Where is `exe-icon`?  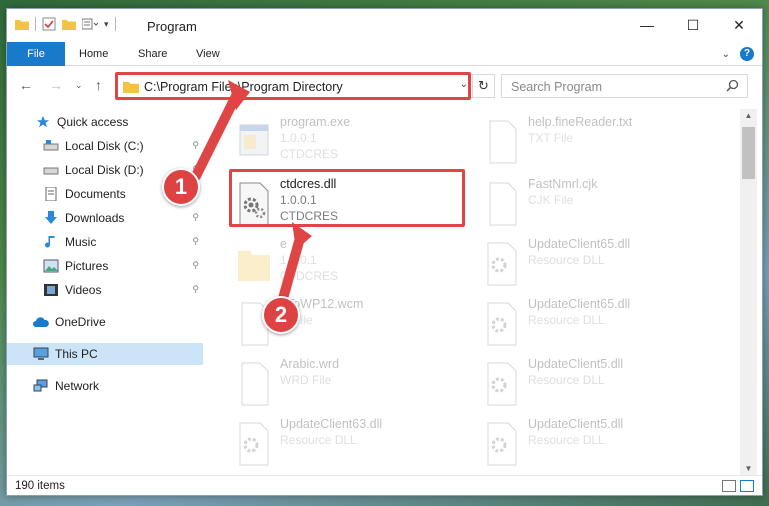
exe-icon is located at coordinates (254, 140).